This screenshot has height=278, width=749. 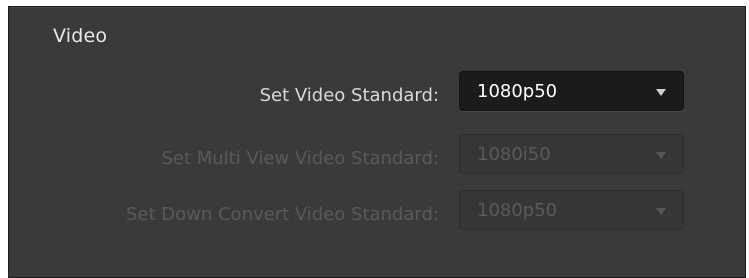 I want to click on video-standard-value: 1080p50, so click(x=517, y=91).